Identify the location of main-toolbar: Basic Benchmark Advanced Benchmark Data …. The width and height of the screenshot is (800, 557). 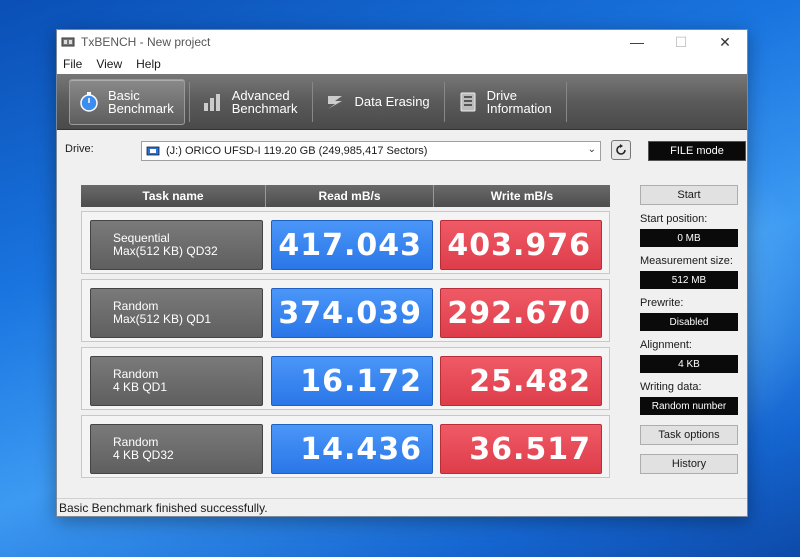
(402, 102).